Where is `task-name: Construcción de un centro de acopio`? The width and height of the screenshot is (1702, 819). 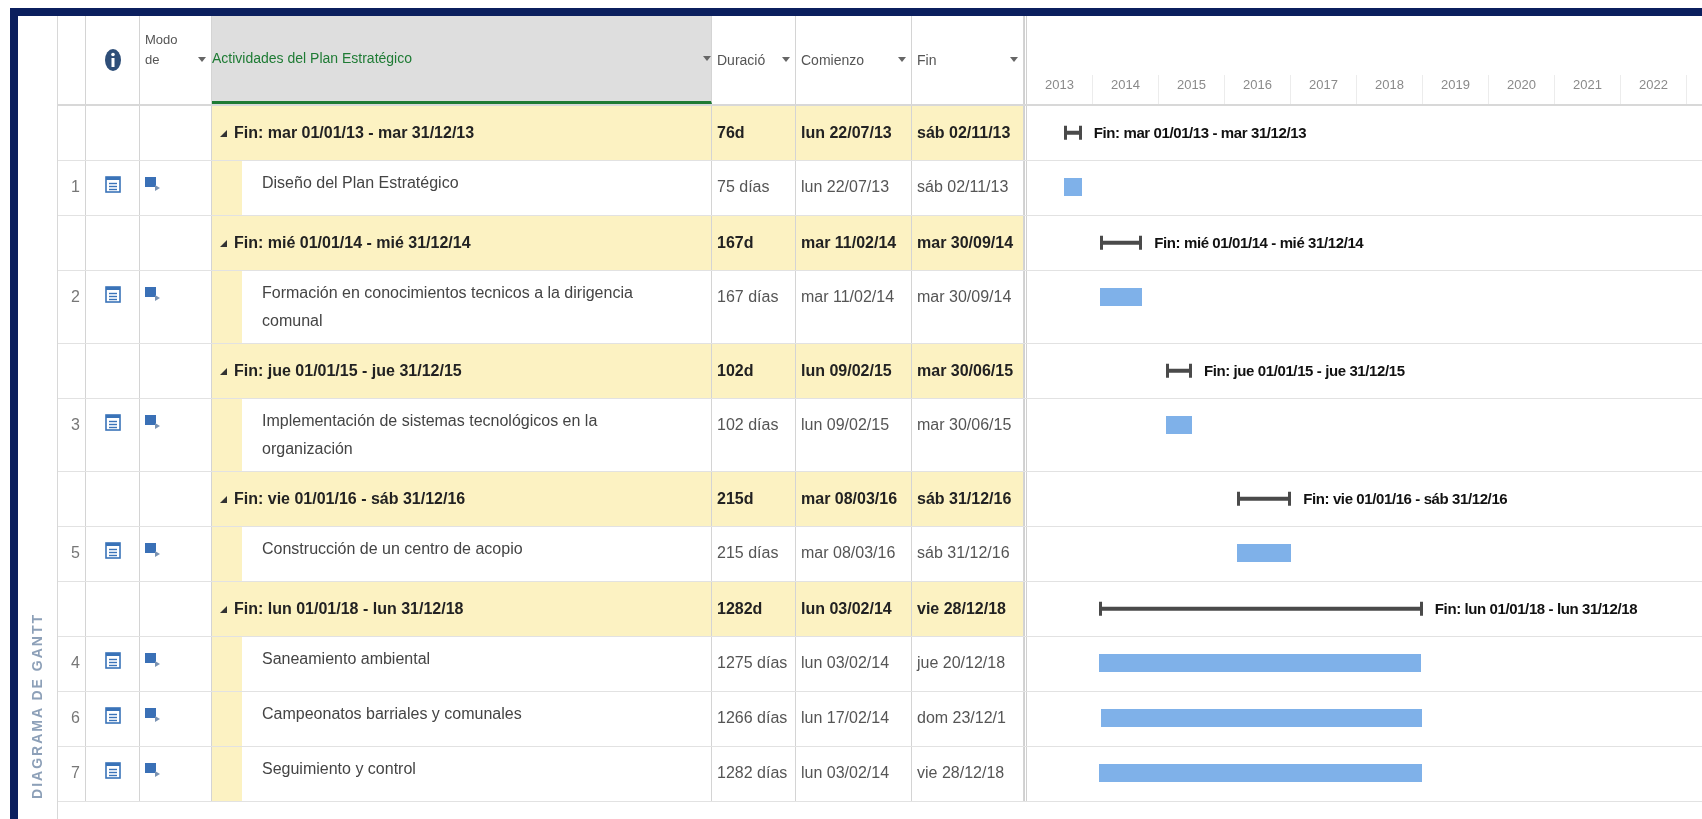 task-name: Construcción de un centro de acopio is located at coordinates (392, 549).